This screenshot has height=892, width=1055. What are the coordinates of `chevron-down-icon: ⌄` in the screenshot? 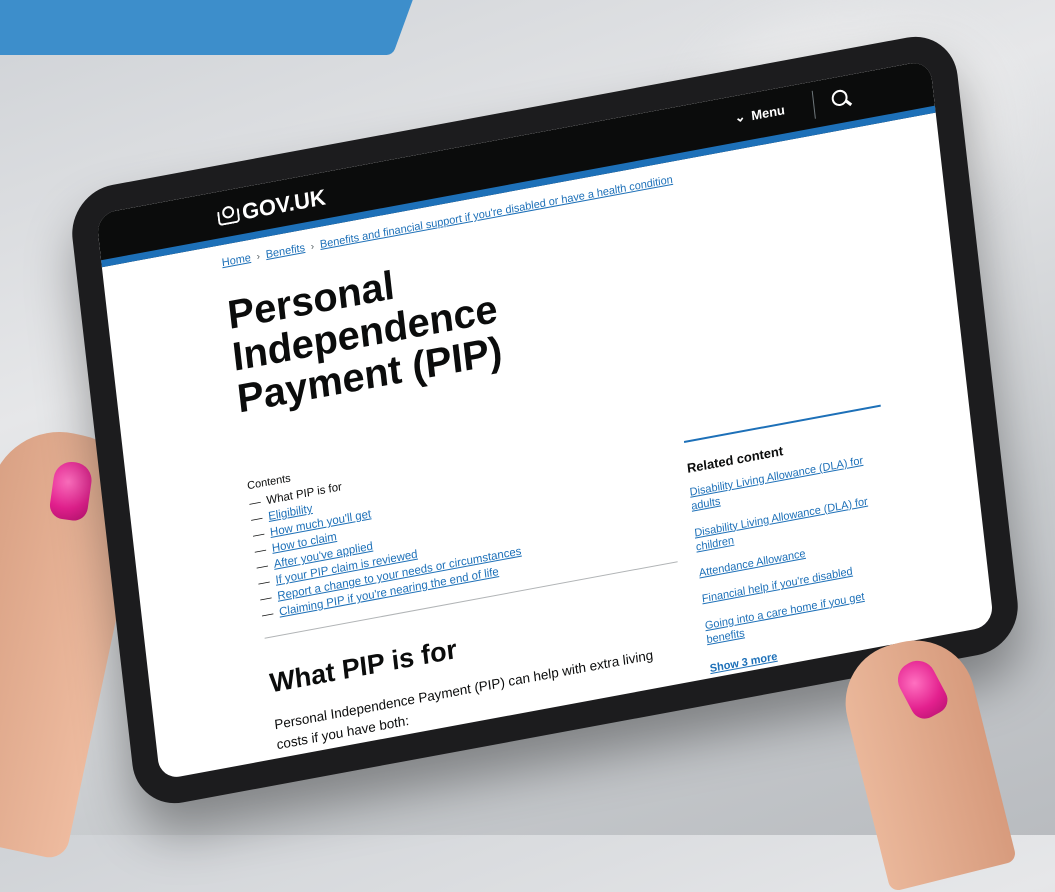 It's located at (740, 117).